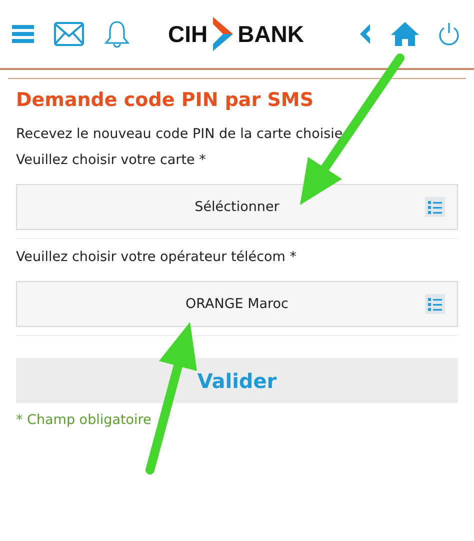  I want to click on field-label: Veuillez choisir votre opérateur télécom *, so click(157, 257).